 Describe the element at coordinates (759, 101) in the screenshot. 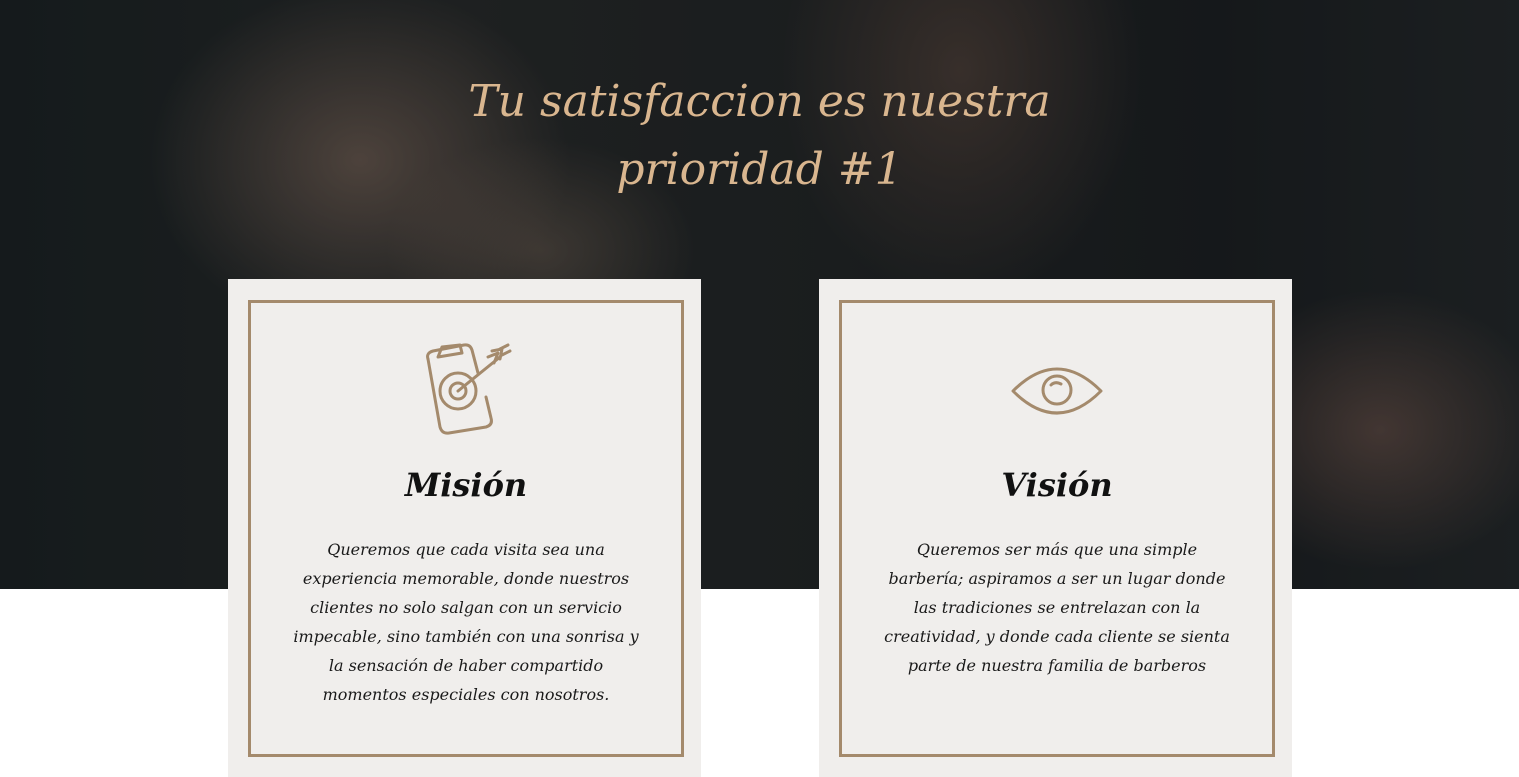

I see `hero-title-line-1: Tu satisfaccion es nuestra` at that location.